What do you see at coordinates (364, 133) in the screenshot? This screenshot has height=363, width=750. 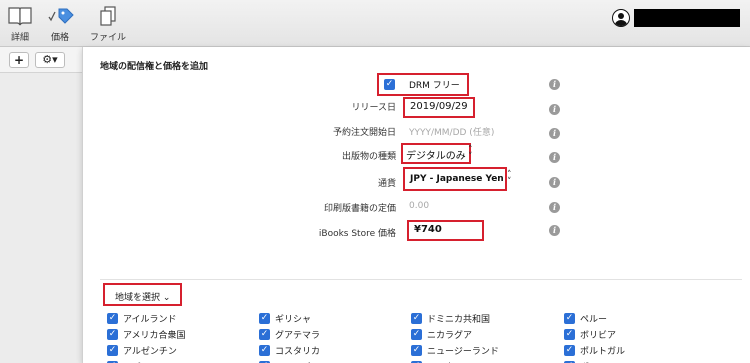 I see `preorder-label: 予約注文開始日` at bounding box center [364, 133].